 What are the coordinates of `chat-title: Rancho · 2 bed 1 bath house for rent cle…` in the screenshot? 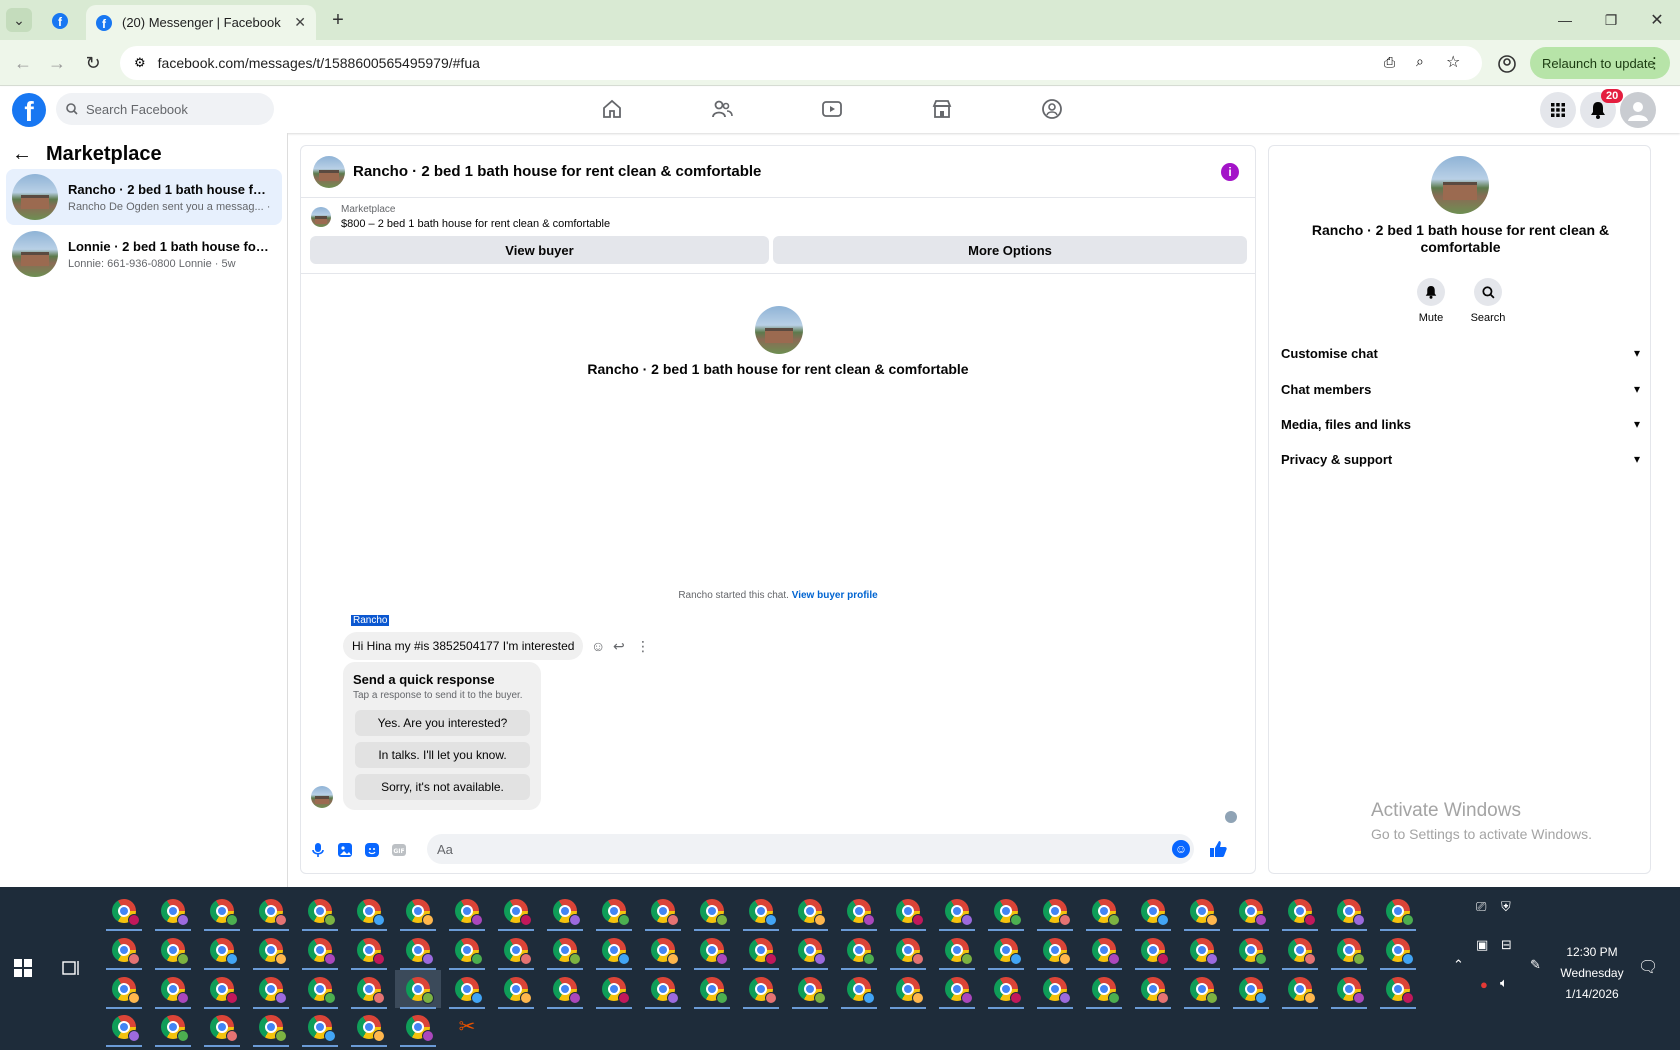 It's located at (557, 171).